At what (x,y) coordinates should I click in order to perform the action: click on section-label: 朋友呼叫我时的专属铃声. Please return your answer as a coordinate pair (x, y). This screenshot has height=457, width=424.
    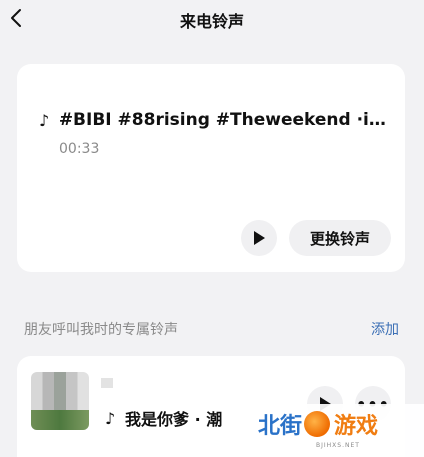
    Looking at the image, I should click on (101, 330).